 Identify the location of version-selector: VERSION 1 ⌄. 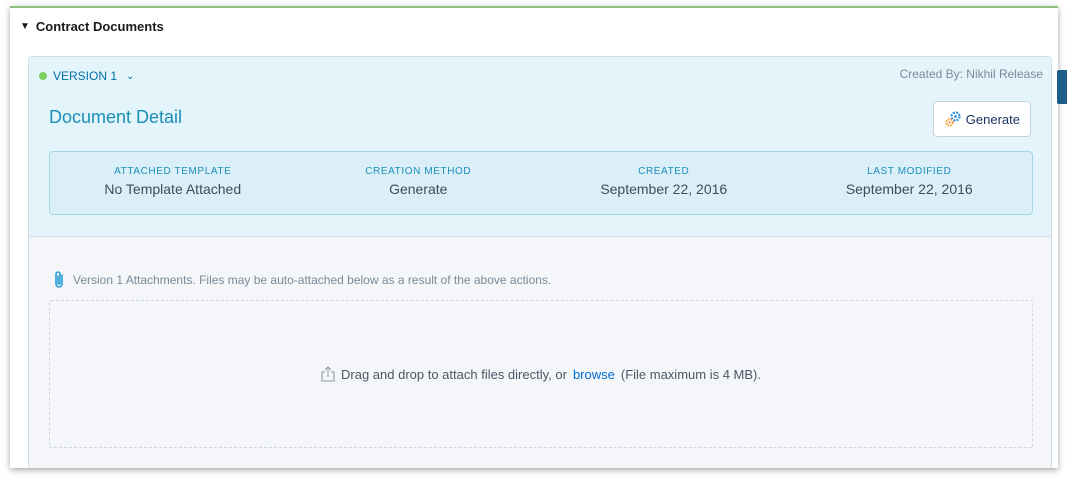
(86, 76).